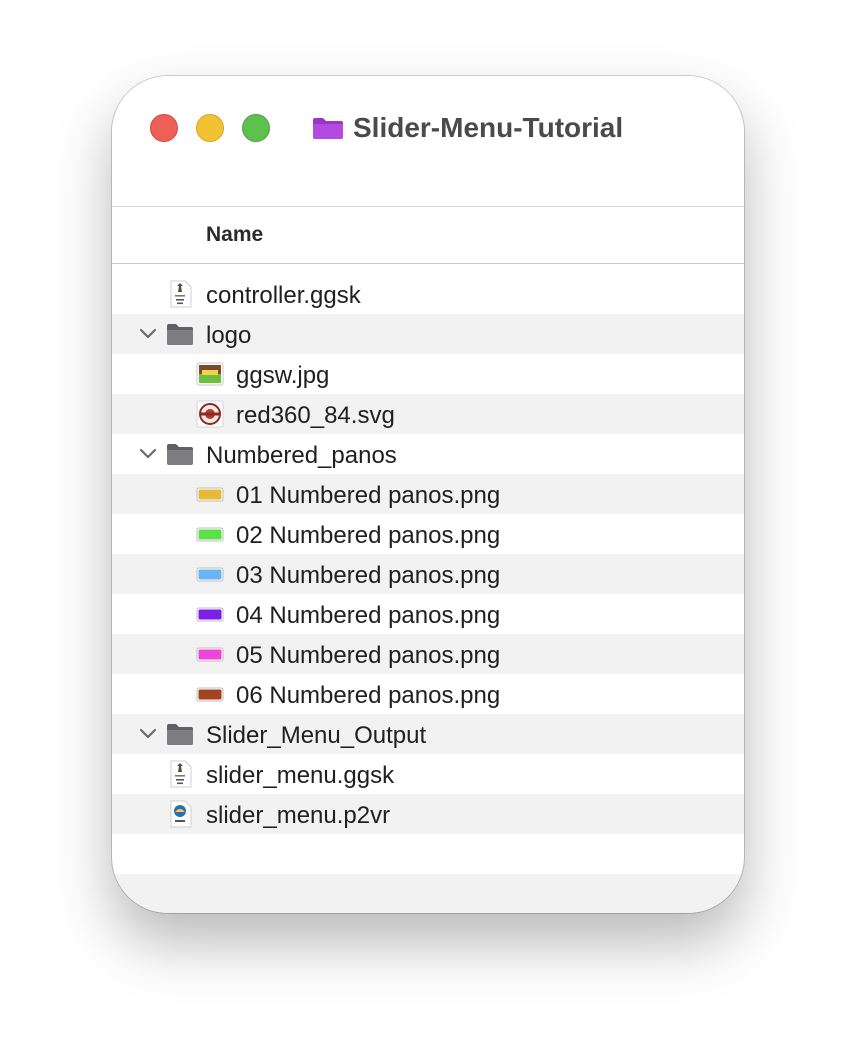  Describe the element at coordinates (315, 415) in the screenshot. I see `item-name: red360_84.svg` at that location.